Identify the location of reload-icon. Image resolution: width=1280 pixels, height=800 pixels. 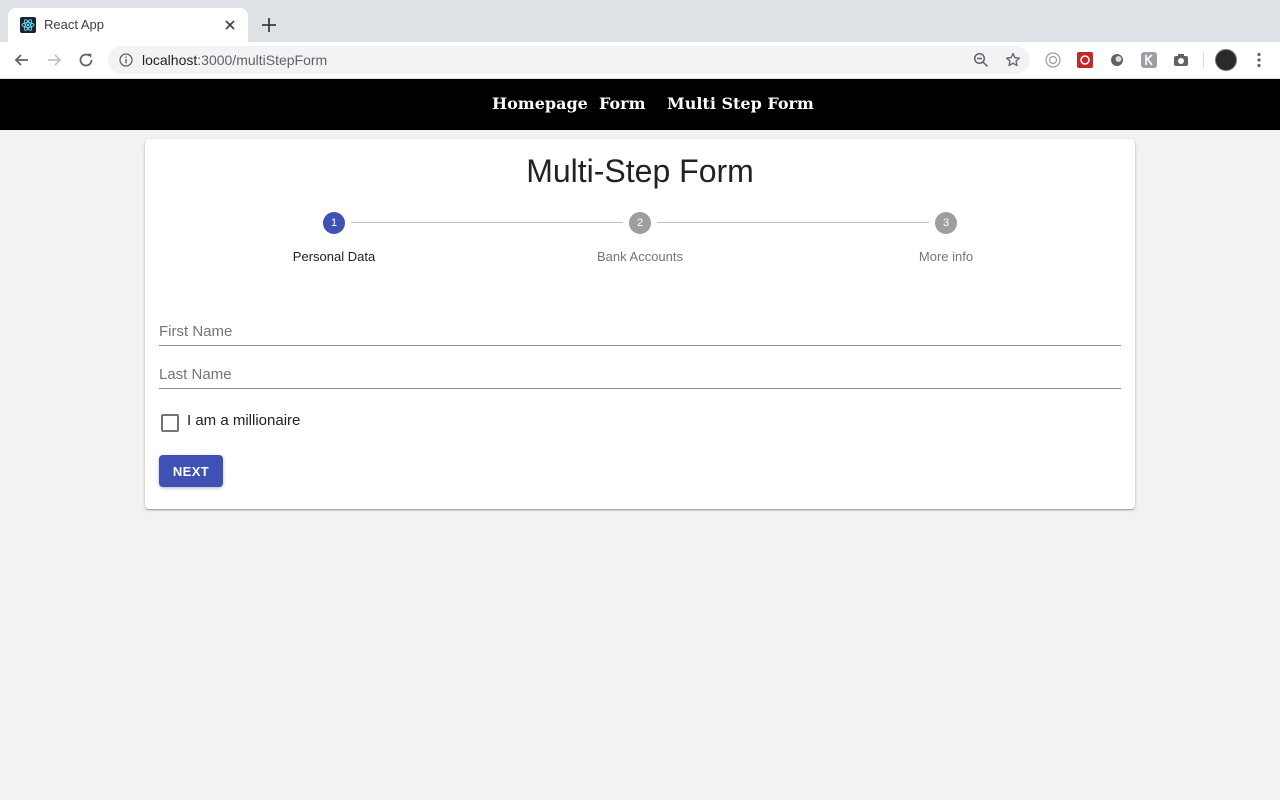
(86, 60).